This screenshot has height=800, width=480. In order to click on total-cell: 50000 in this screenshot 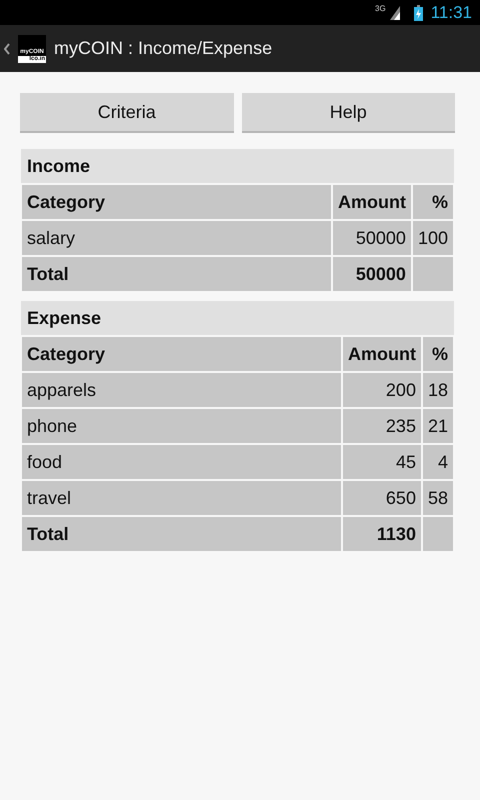, I will do `click(371, 274)`.